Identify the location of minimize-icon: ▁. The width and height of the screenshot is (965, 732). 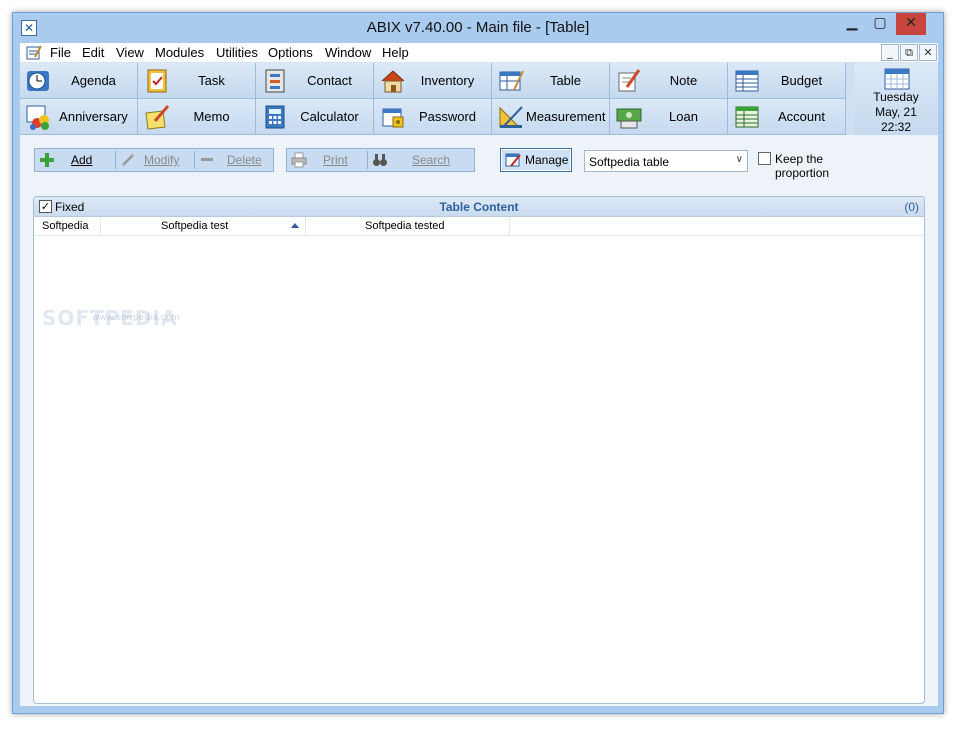
(852, 23).